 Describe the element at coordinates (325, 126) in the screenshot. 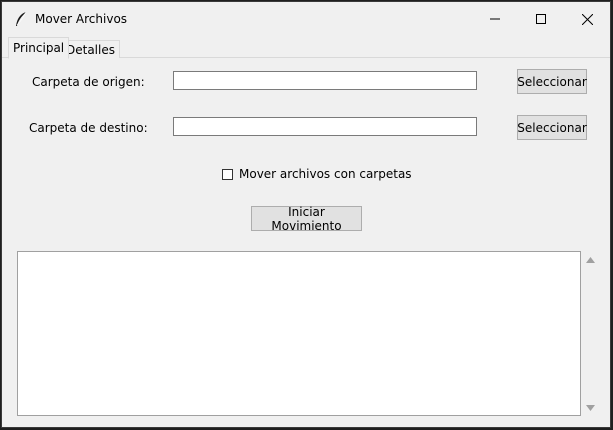

I see `destination-folder-input` at that location.